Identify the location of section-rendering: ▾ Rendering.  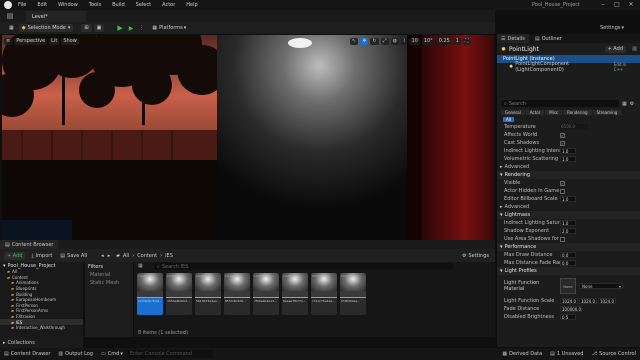
(568, 175).